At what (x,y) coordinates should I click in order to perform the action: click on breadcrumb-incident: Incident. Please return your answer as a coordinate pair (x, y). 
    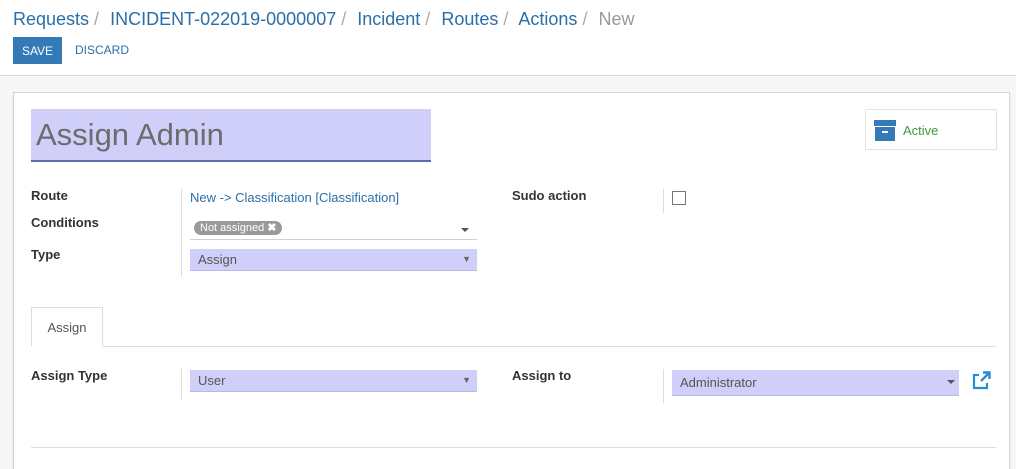
    Looking at the image, I should click on (388, 19).